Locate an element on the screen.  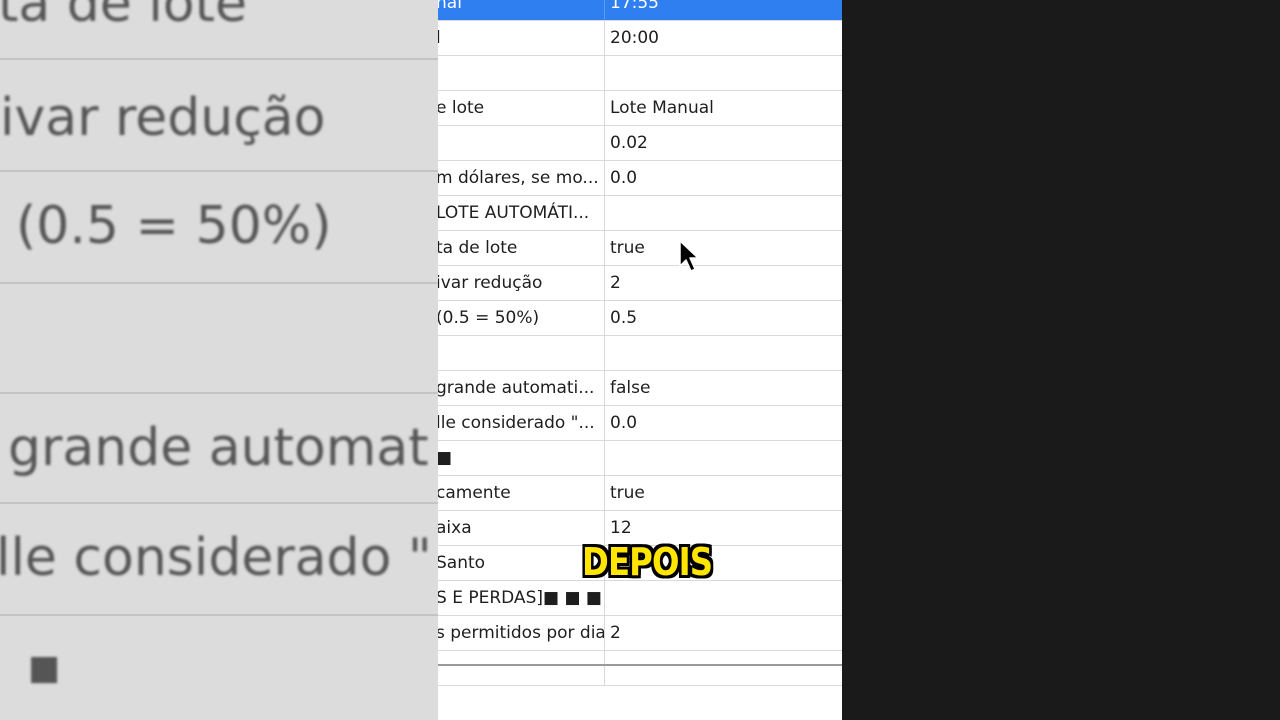
property-row: nal 17:55 is located at coordinates (640, 10).